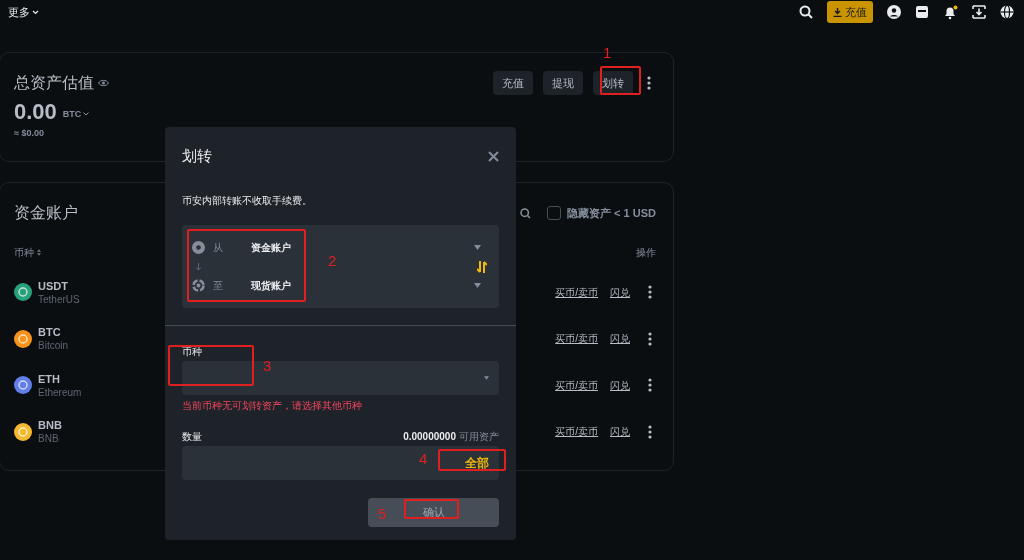 Image resolution: width=1024 pixels, height=560 pixels. I want to click on bell-icon, so click(950, 12).